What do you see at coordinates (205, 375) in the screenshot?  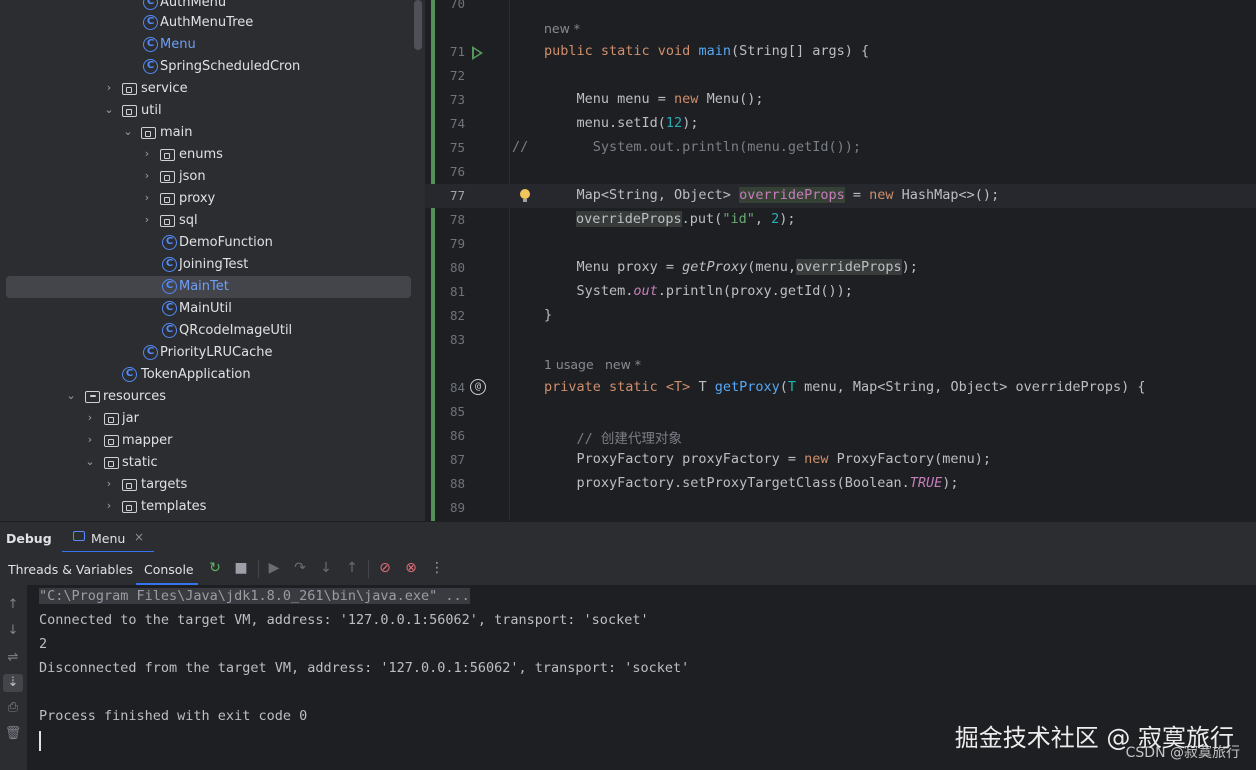 I see `tree-item-tokenapplication: C TokenApplication` at bounding box center [205, 375].